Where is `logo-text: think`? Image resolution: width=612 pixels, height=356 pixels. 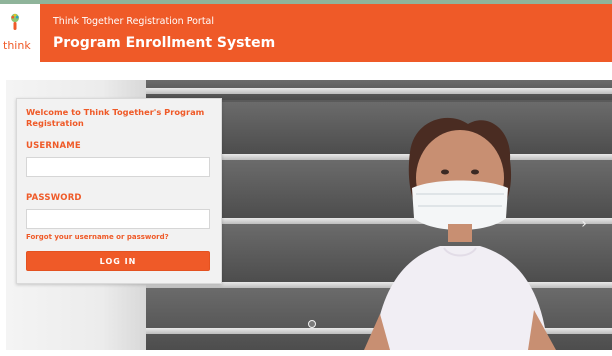 logo-text: think is located at coordinates (17, 45).